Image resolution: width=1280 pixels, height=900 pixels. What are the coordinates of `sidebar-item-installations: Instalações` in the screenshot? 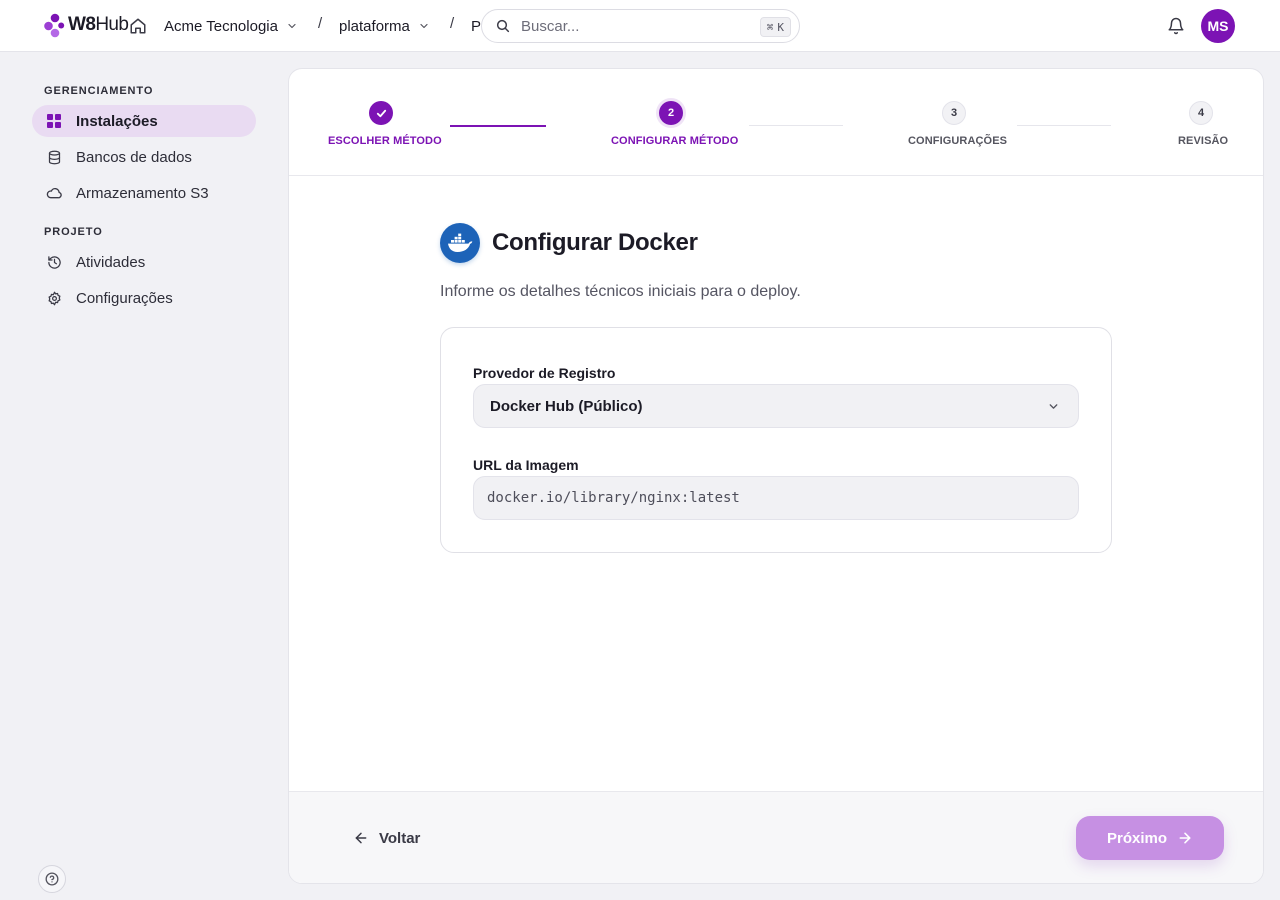 It's located at (144, 121).